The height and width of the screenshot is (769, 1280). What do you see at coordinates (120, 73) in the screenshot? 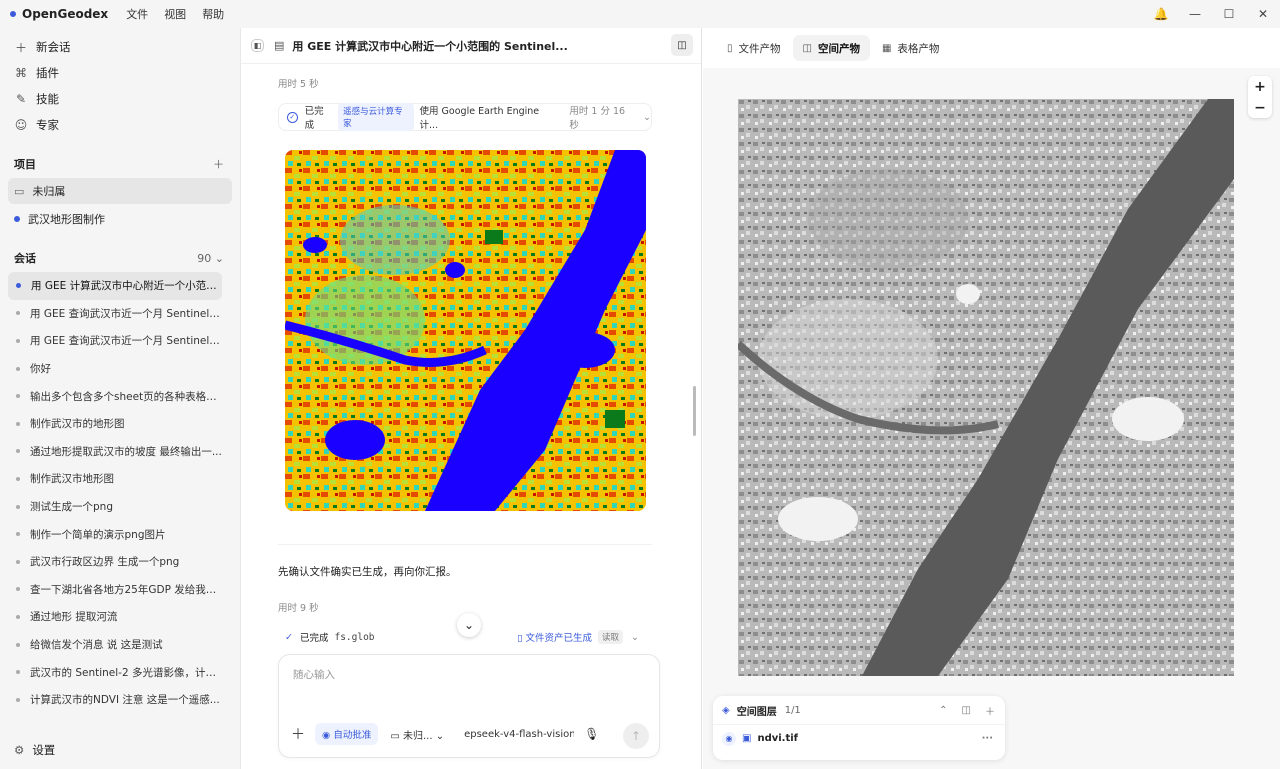
I see `plugins-button: ⌘ 插件` at bounding box center [120, 73].